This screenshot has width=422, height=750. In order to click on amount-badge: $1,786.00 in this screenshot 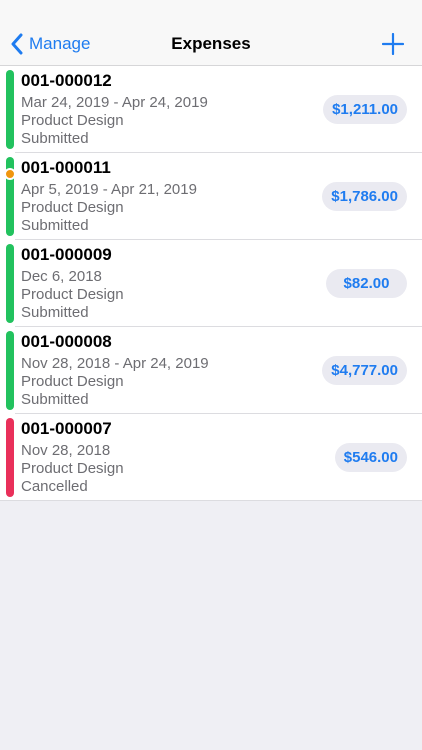, I will do `click(364, 196)`.